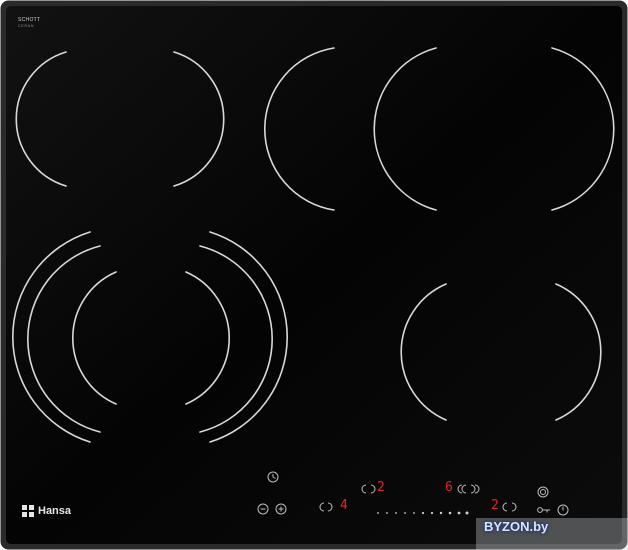 This screenshot has width=628, height=550. What do you see at coordinates (516, 526) in the screenshot?
I see `watermark-text: BYZON.by` at bounding box center [516, 526].